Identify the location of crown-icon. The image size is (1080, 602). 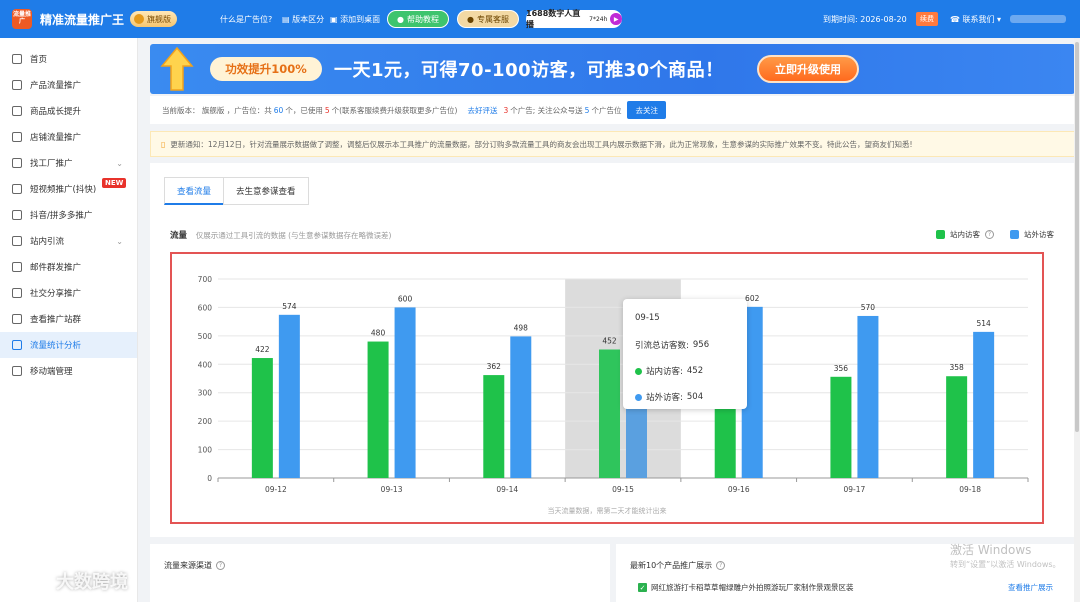
(139, 19).